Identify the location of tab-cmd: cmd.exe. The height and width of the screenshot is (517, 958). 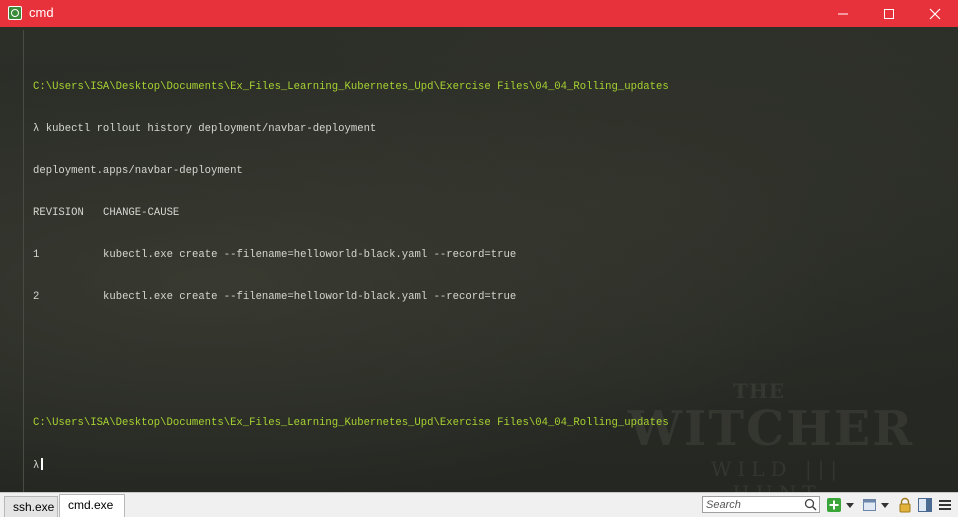
(92, 505).